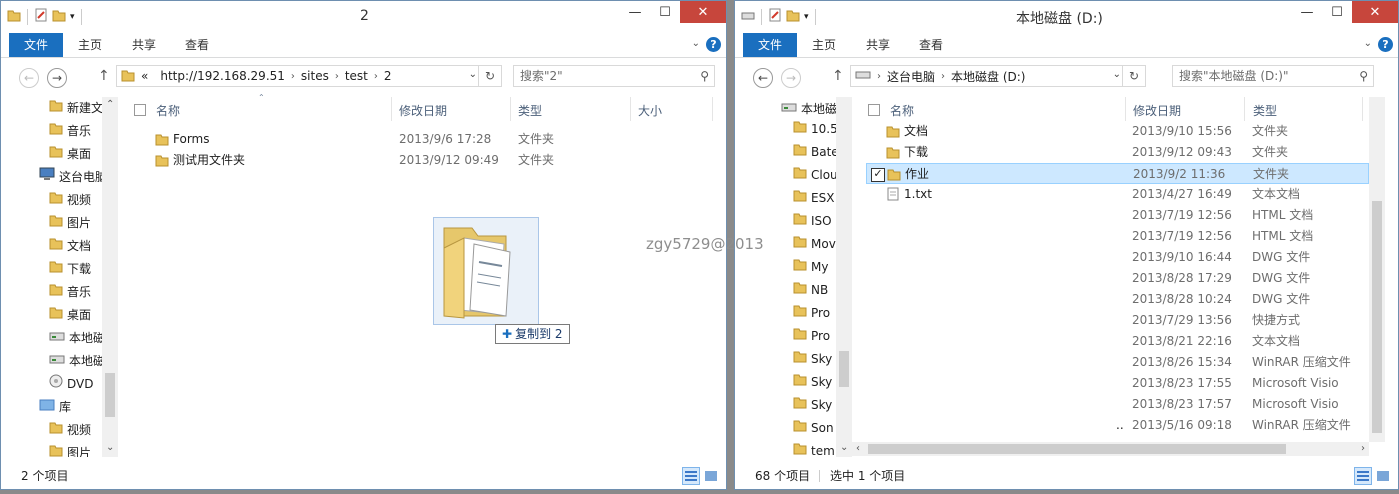  What do you see at coordinates (1363, 448) in the screenshot?
I see `scroll-right-icon: ›` at bounding box center [1363, 448].